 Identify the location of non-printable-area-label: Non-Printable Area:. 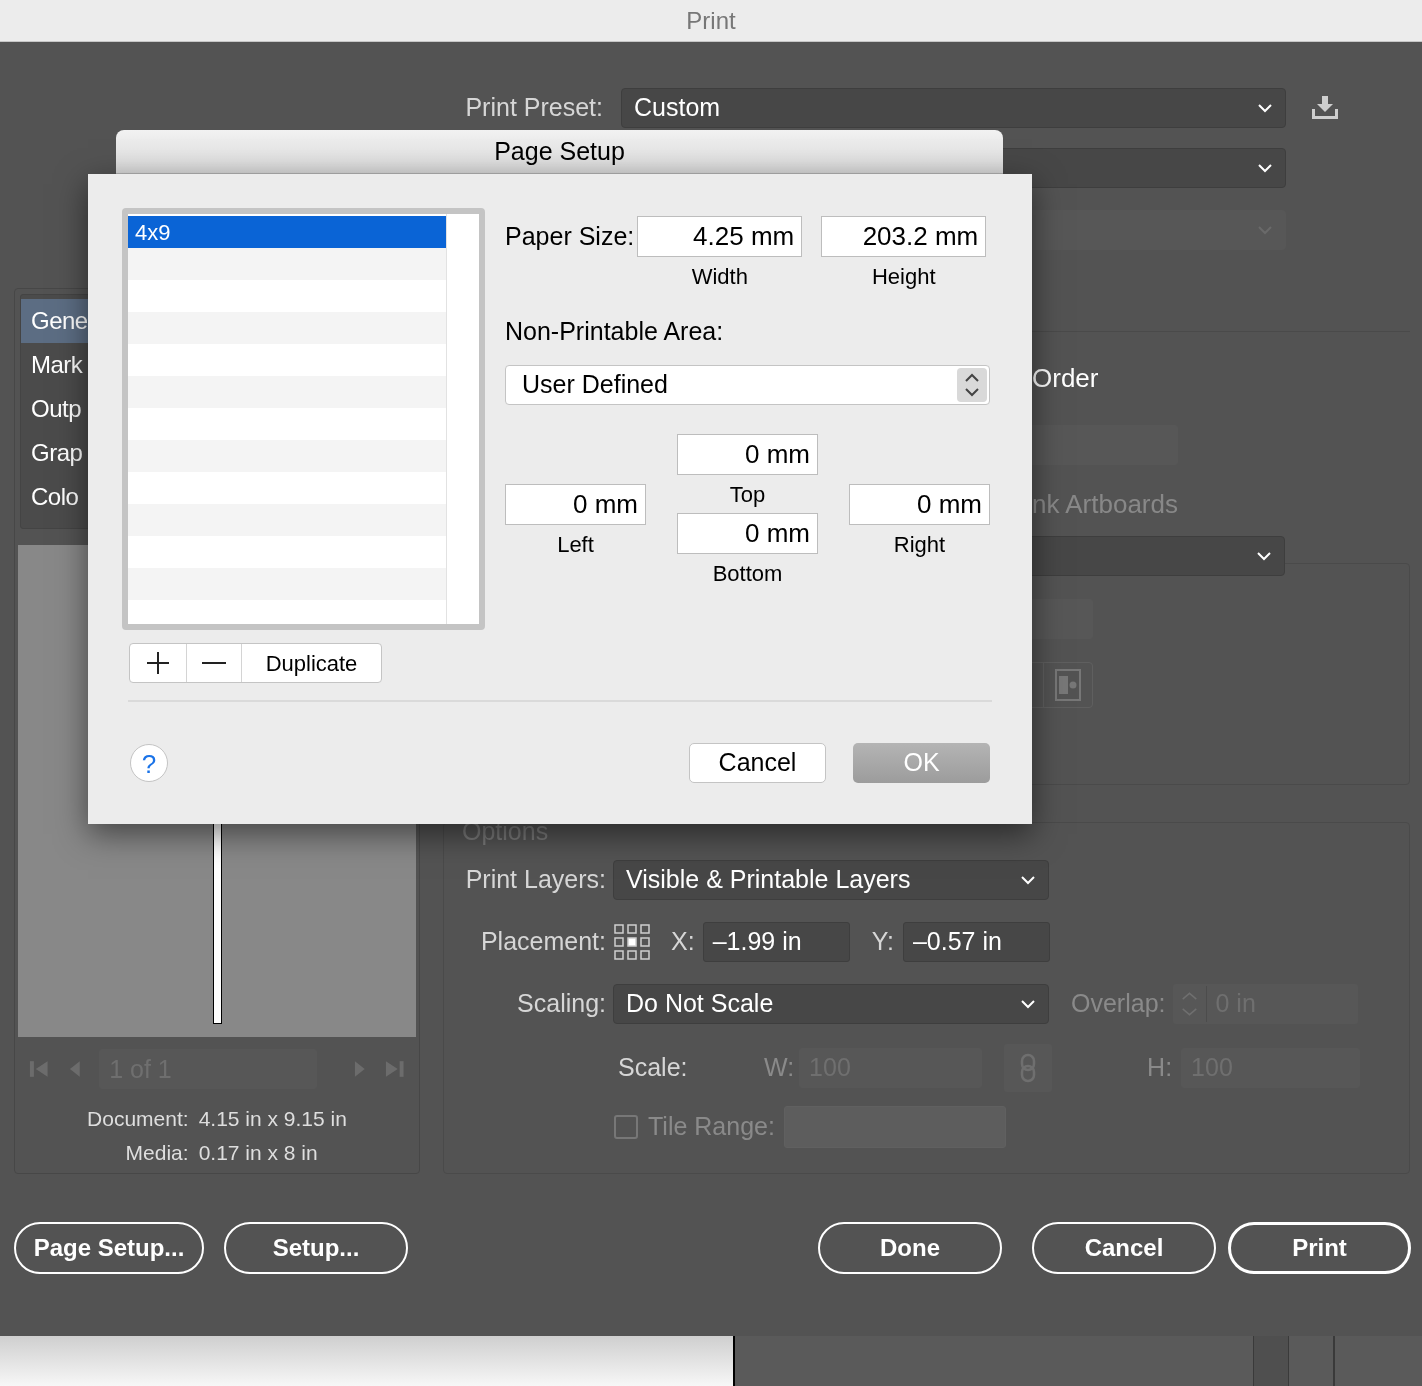
(615, 331).